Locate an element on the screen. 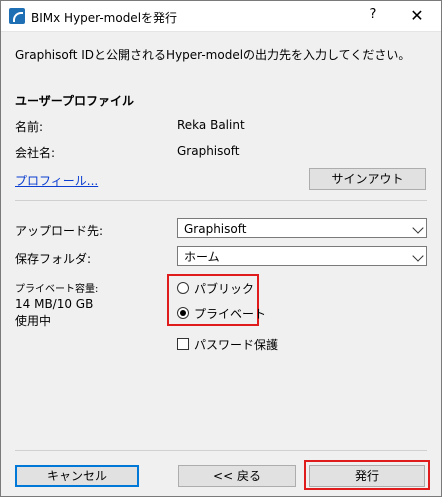  footer-divider is located at coordinates (221, 450).